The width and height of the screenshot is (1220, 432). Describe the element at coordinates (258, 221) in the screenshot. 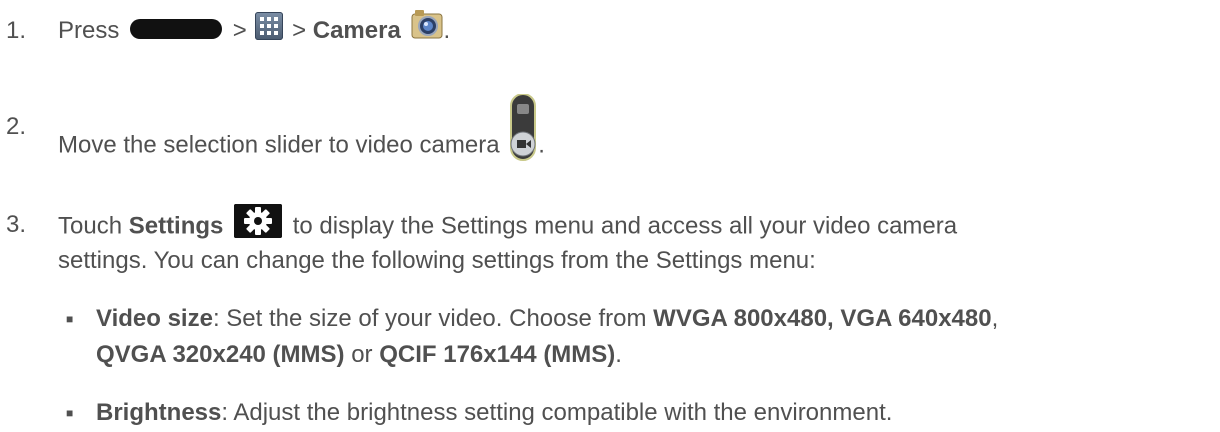

I see `settings-gear-icon` at that location.